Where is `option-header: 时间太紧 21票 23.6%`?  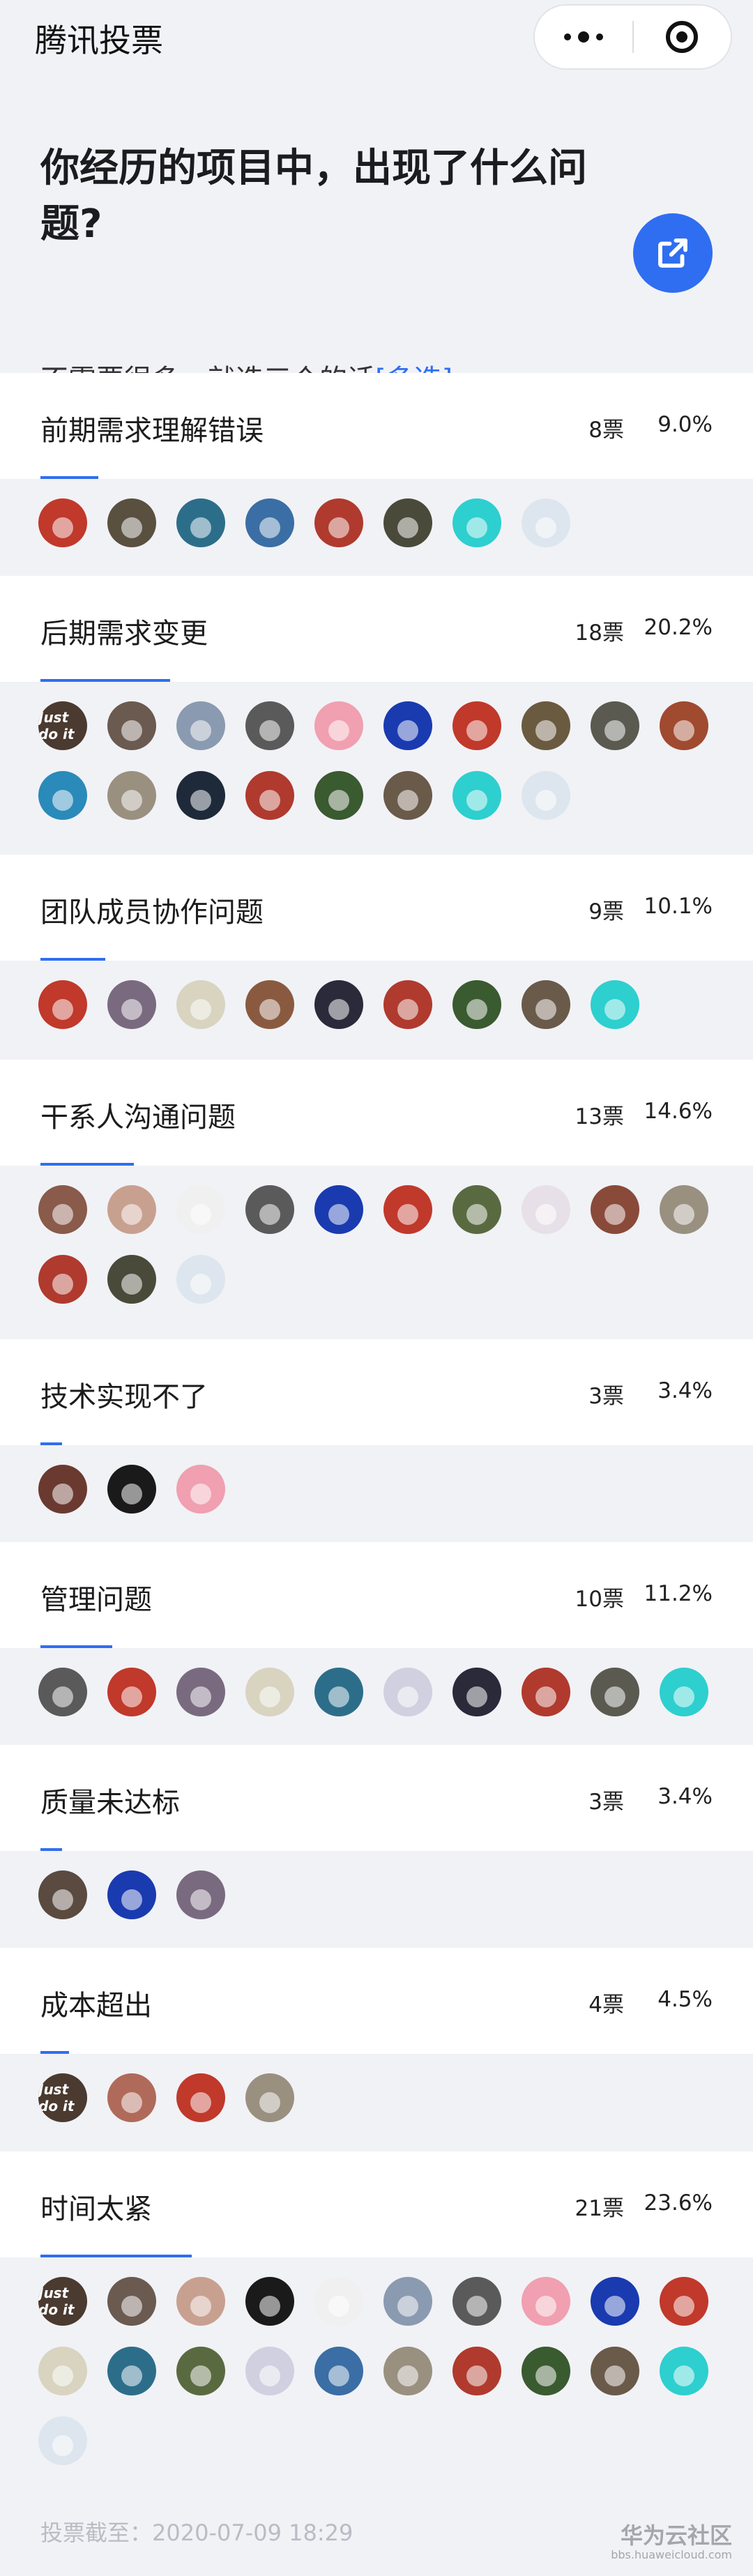
option-header: 时间太紧 21票 23.6% is located at coordinates (376, 2204).